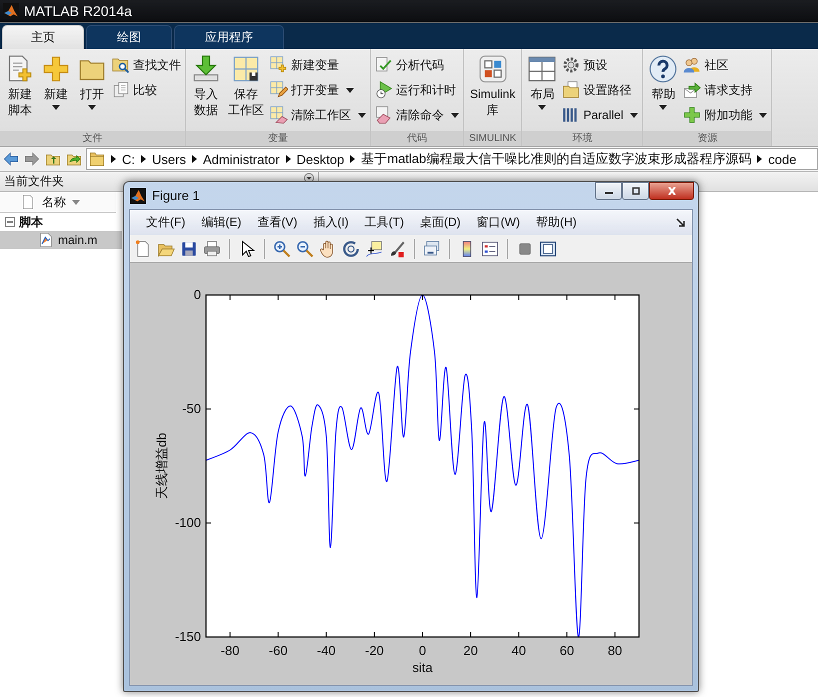 This screenshot has height=697, width=818. I want to click on ribbon-button: 设置路径, so click(600, 90).